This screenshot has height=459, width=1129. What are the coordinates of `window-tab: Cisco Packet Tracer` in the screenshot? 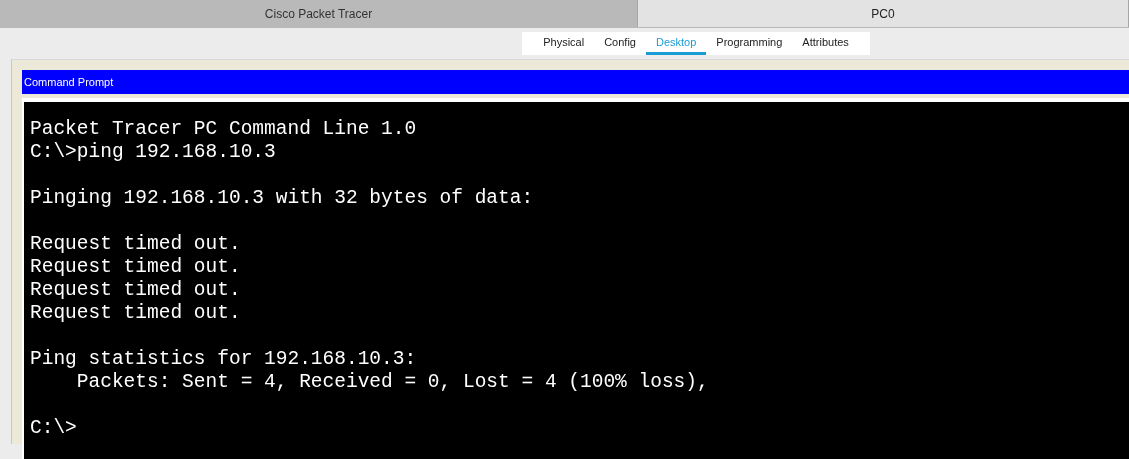 It's located at (319, 13).